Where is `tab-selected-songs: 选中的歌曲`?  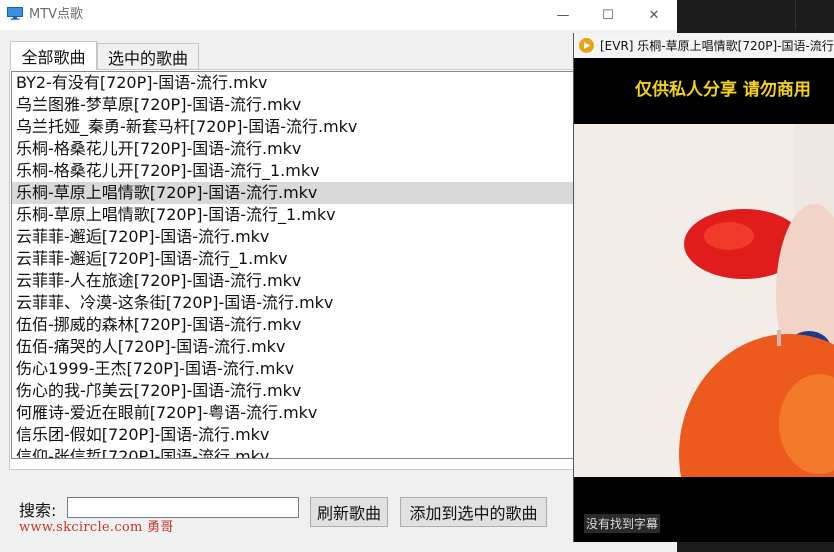
tab-selected-songs: 选中的歌曲 is located at coordinates (148, 56).